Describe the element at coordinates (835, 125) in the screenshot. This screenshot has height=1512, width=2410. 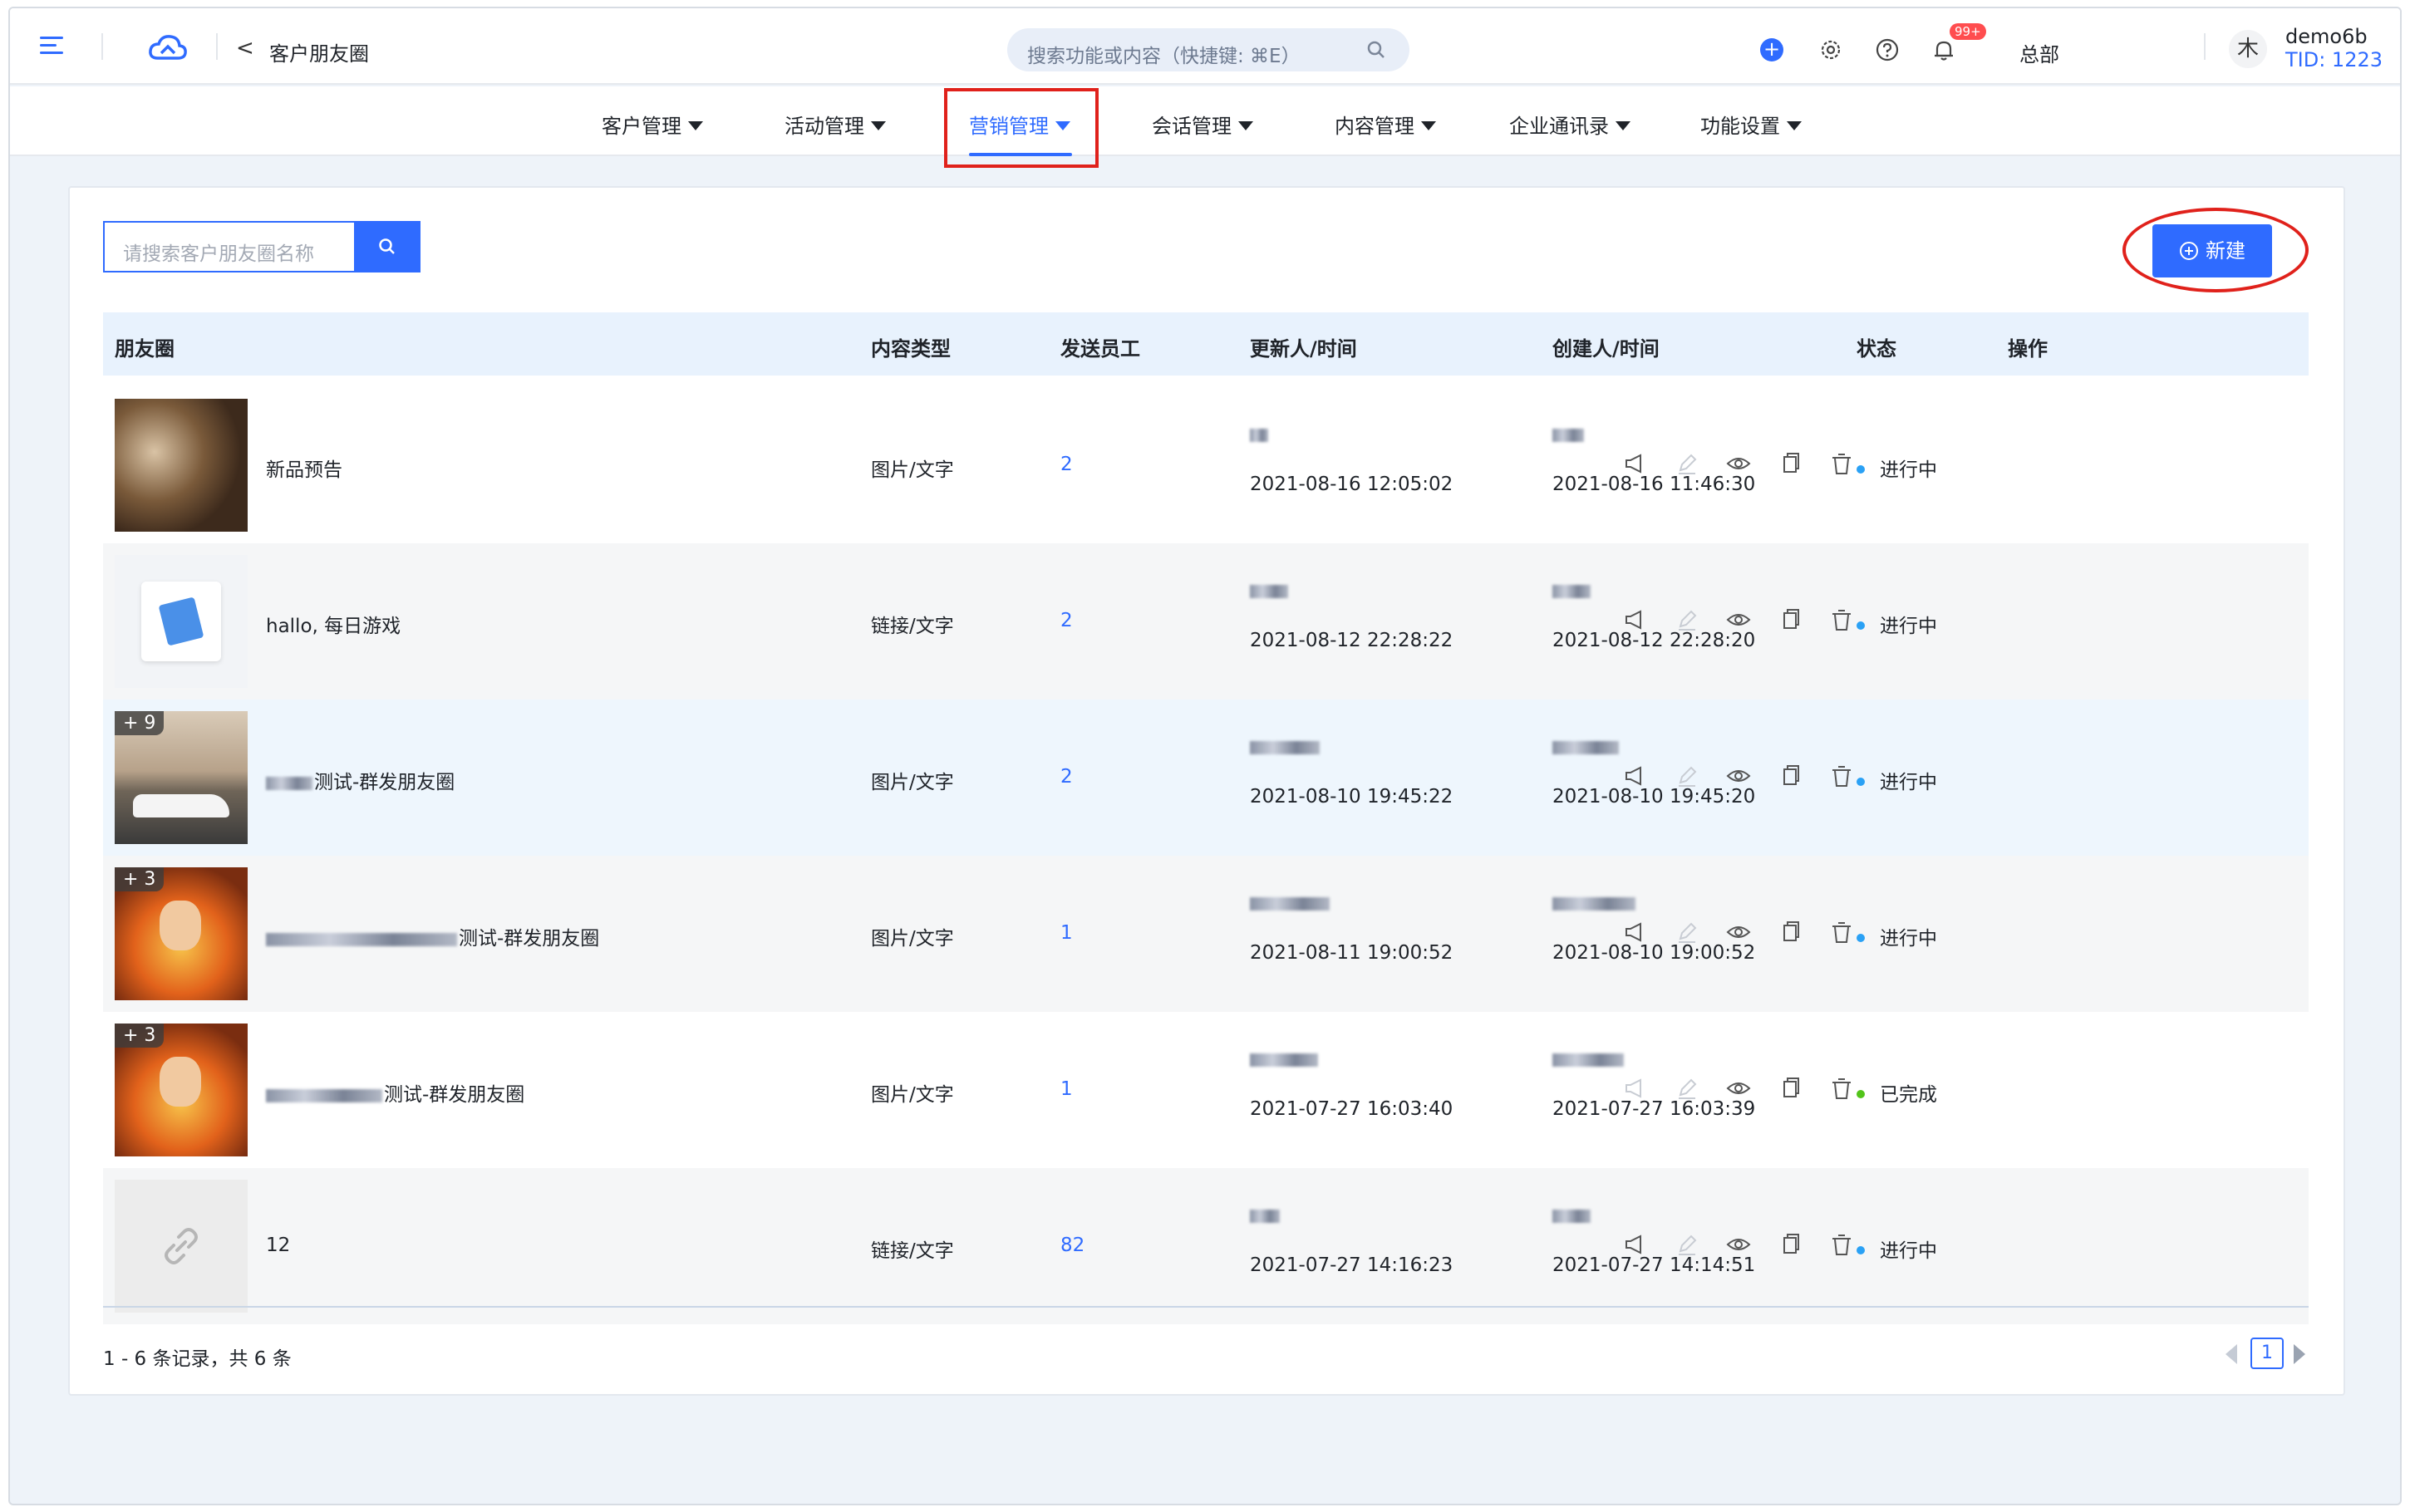
I see `nav-activity-management: 活动管理` at that location.